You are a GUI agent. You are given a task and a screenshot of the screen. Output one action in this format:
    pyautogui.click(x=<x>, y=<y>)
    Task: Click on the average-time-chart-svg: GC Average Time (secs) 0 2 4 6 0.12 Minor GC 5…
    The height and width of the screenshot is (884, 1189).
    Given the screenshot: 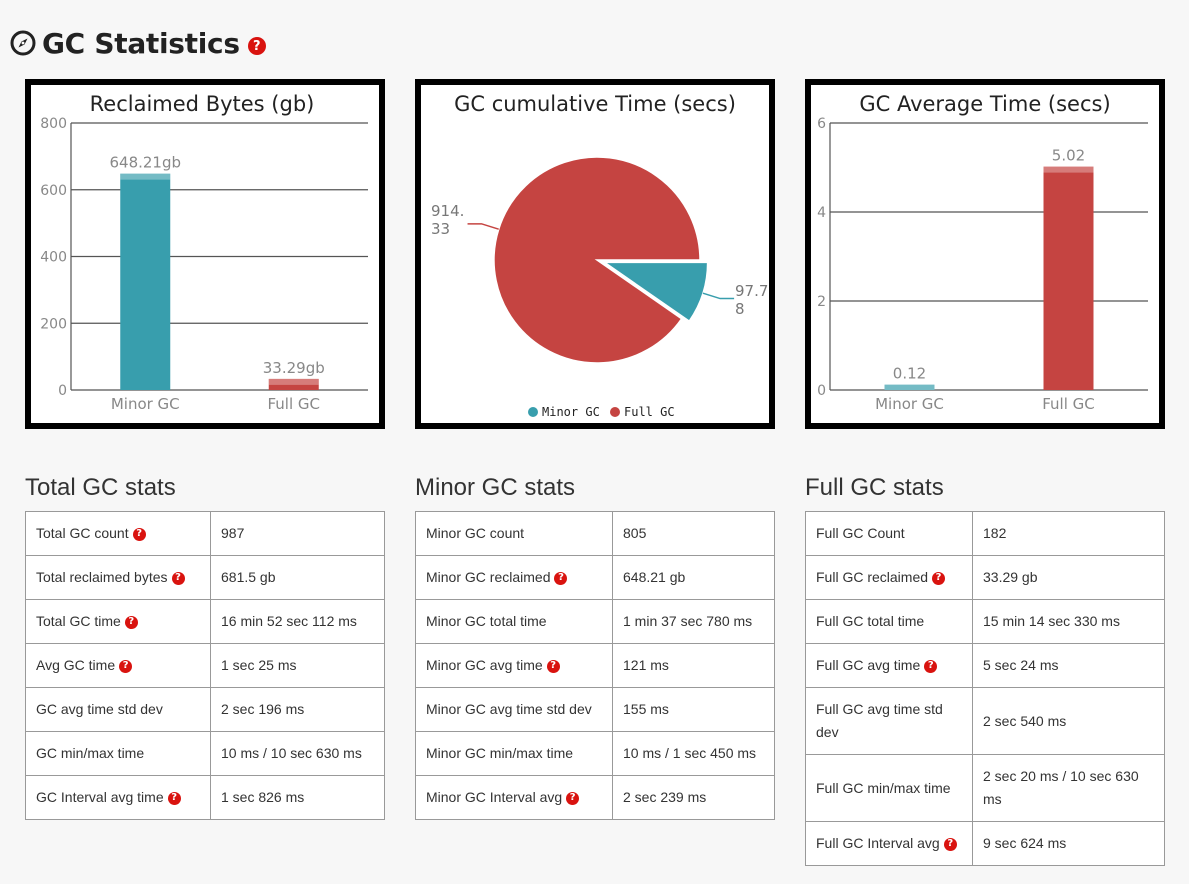 What is the action you would take?
    pyautogui.click(x=982, y=252)
    